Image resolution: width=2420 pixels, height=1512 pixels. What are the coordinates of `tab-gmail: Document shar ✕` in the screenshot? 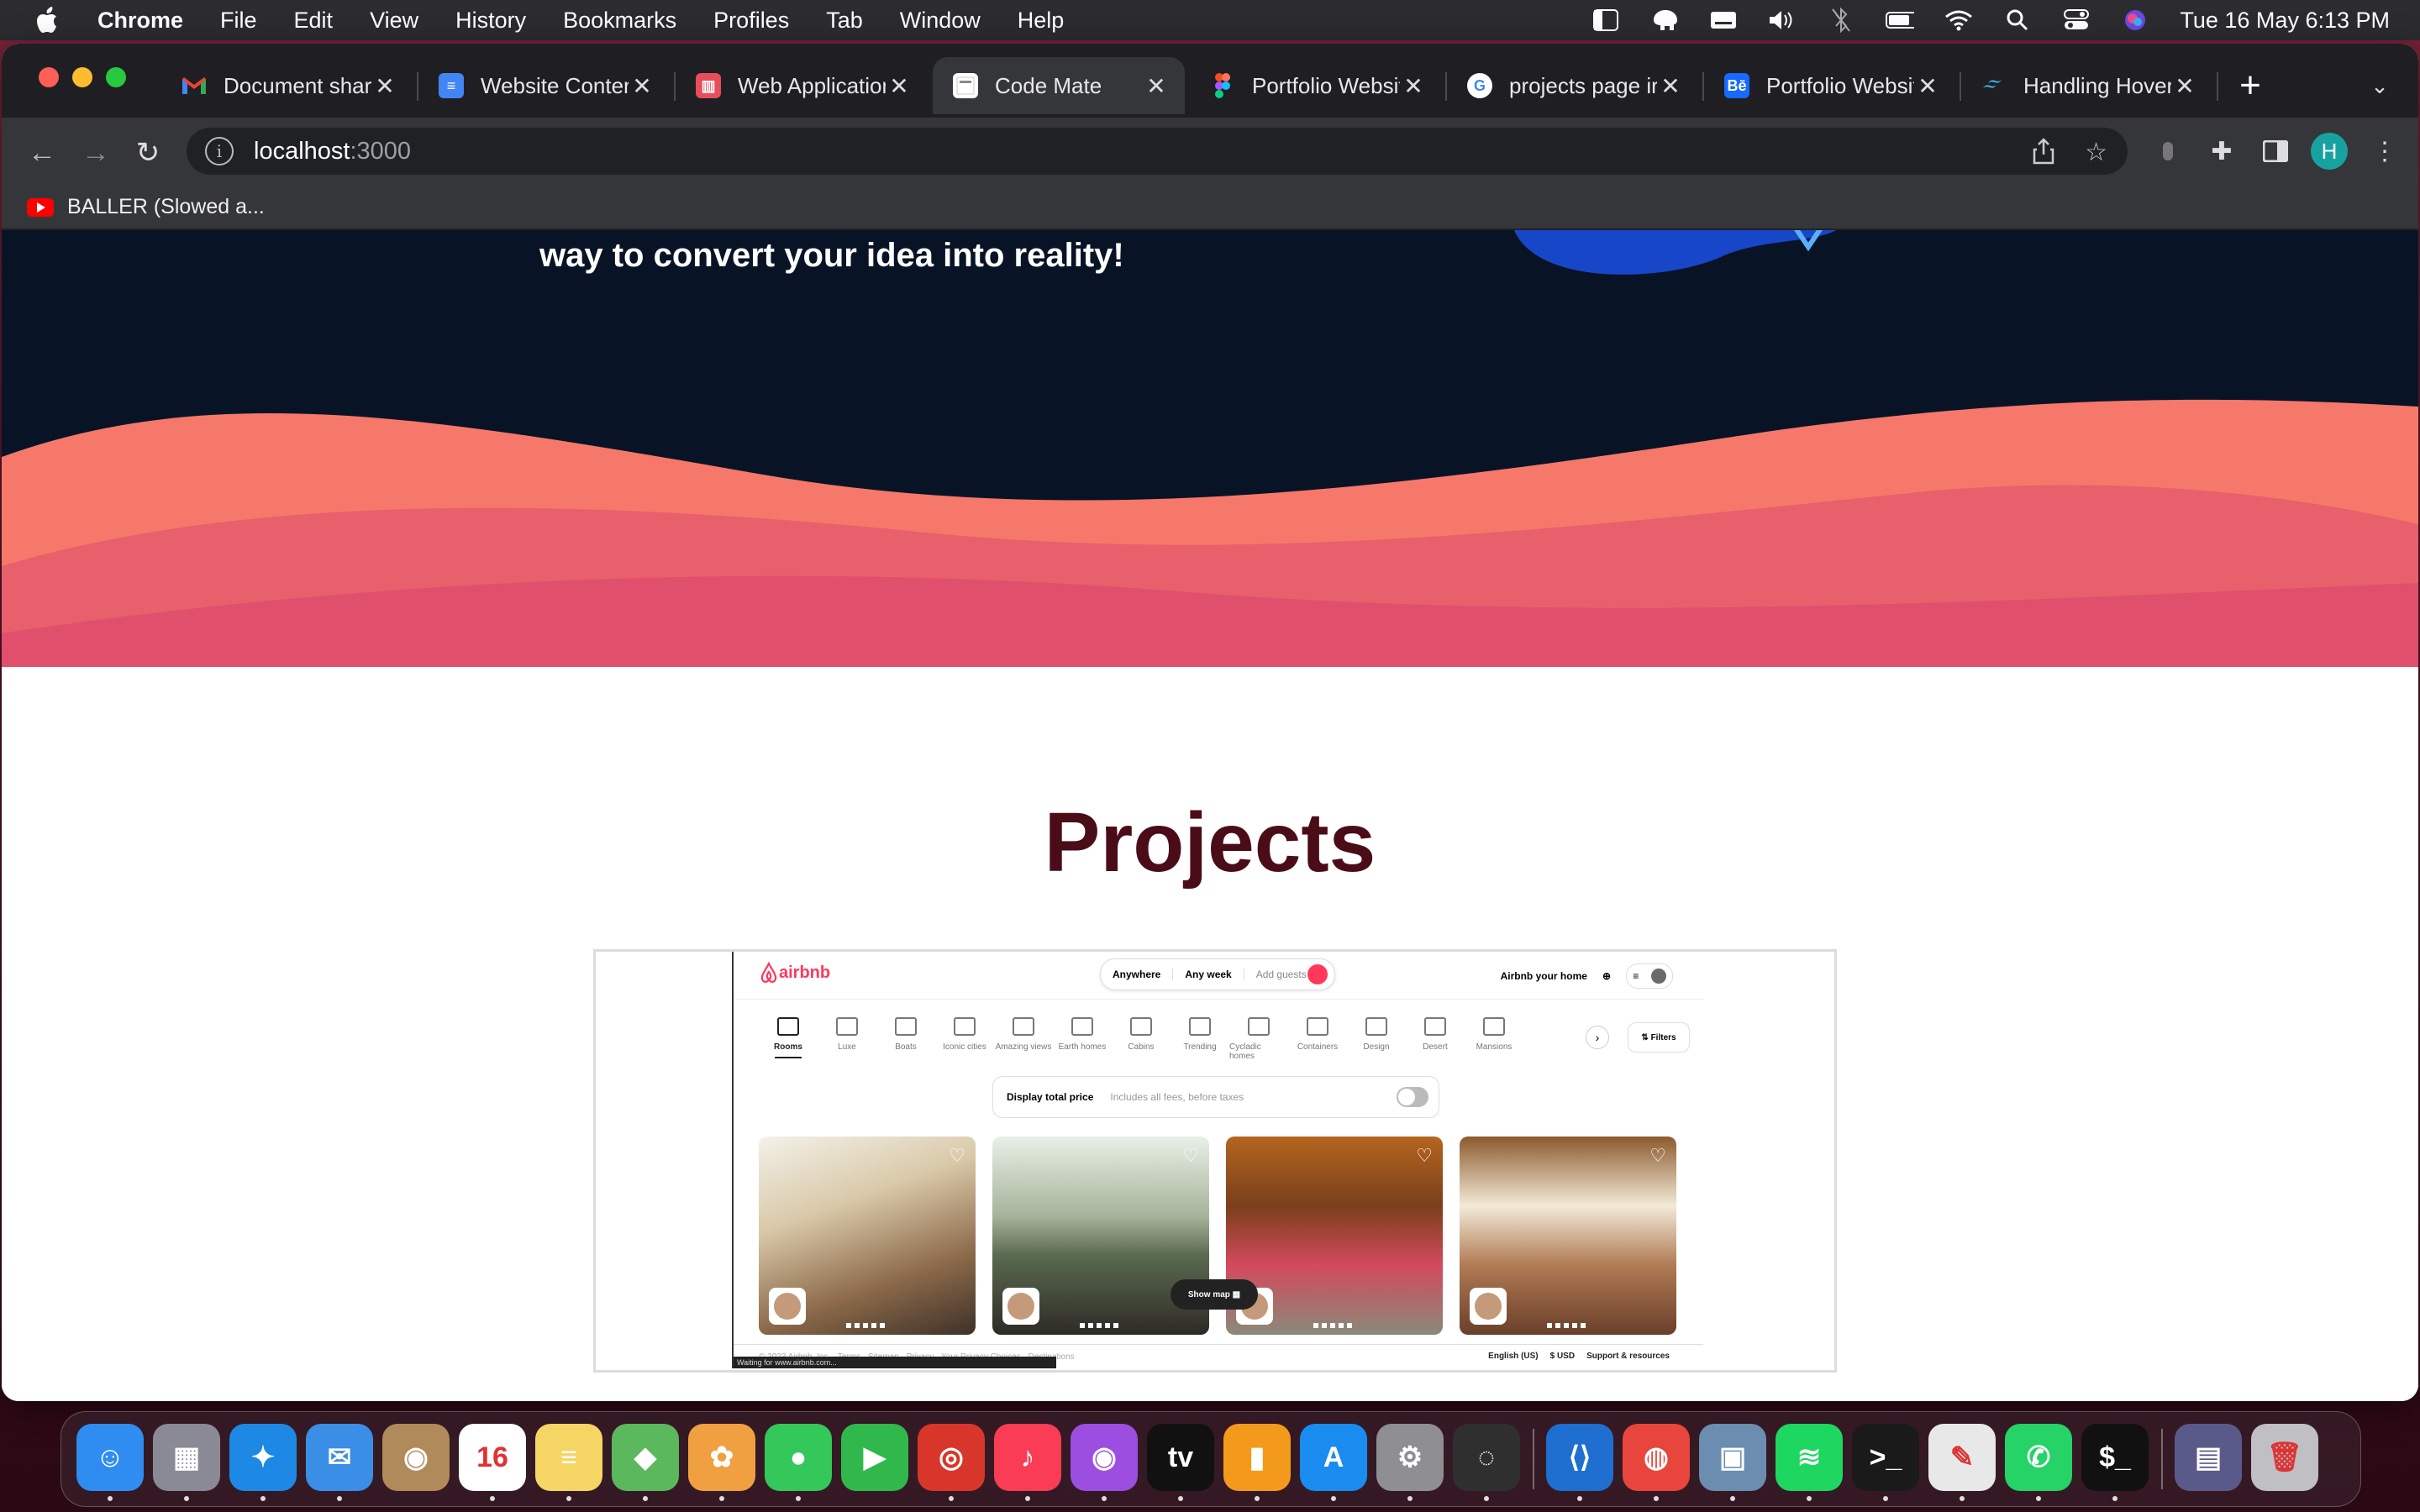 It's located at (287, 85).